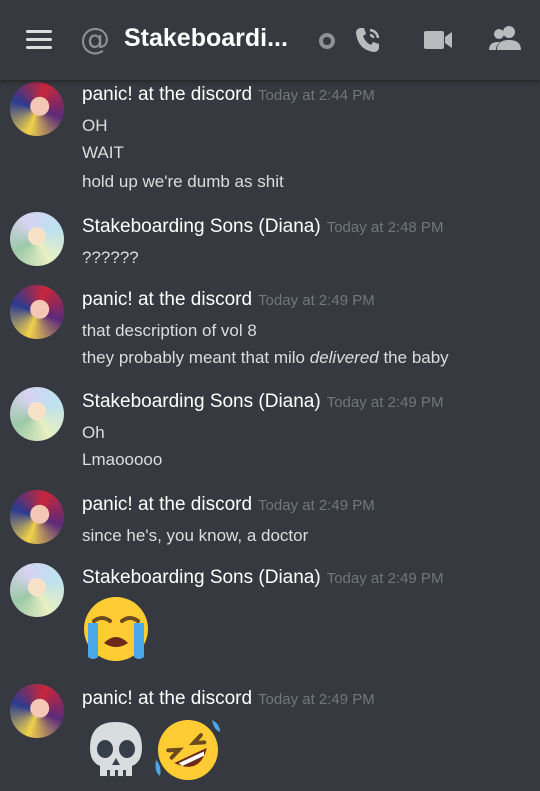 This screenshot has height=791, width=540. Describe the element at coordinates (195, 535) in the screenshot. I see `message-text: since he's, you know, a doctor` at that location.